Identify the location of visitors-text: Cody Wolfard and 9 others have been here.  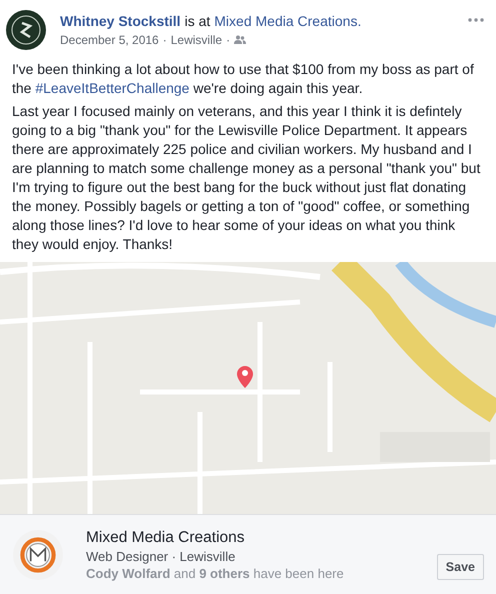
(215, 573).